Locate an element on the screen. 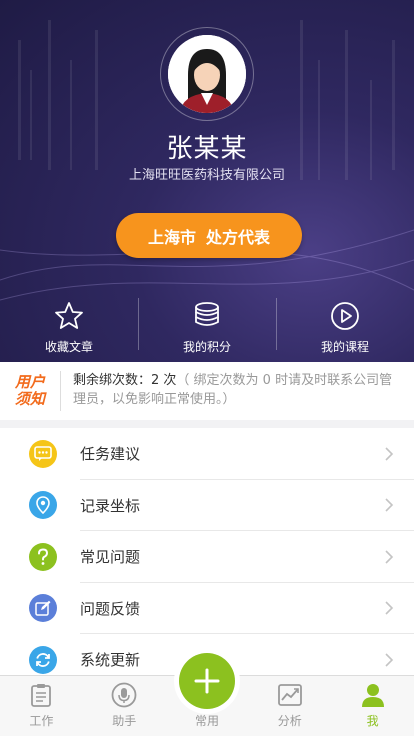 The height and width of the screenshot is (736, 414). quick-link-label: 我的课程 is located at coordinates (344, 347).